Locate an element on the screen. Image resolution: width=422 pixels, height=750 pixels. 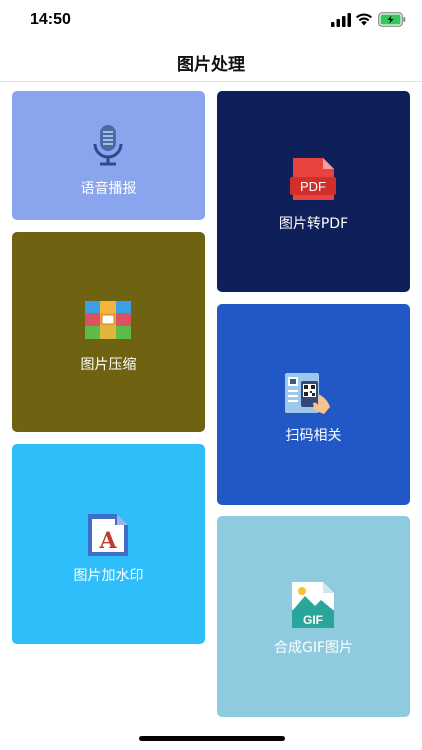
tile-image-to-pdf: PDF 图片转PDF is located at coordinates (313, 191).